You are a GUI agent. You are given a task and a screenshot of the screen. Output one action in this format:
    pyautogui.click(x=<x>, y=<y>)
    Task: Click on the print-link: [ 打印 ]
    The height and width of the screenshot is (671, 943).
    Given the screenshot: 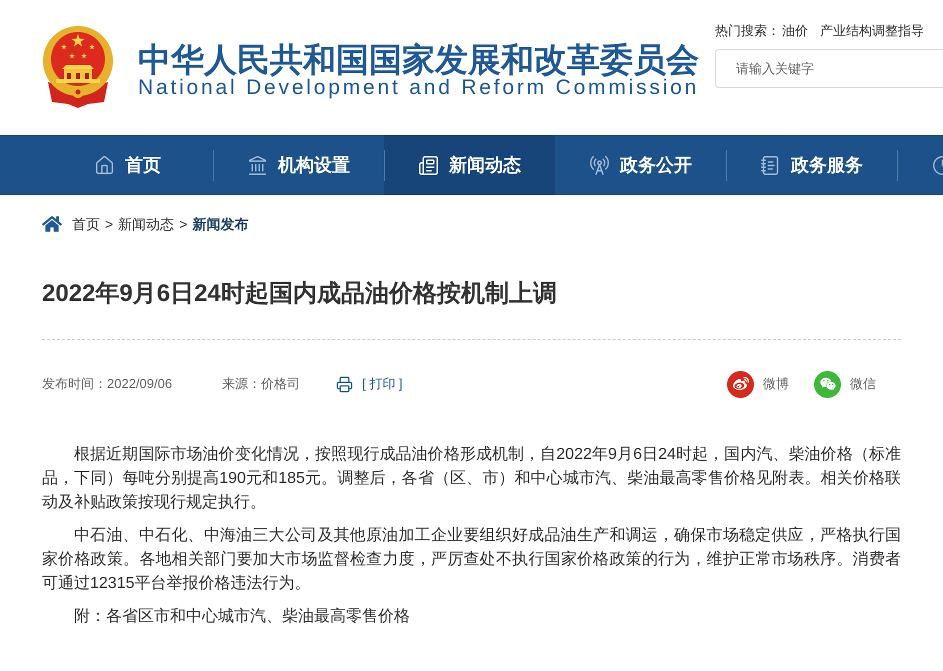 What is the action you would take?
    pyautogui.click(x=382, y=384)
    